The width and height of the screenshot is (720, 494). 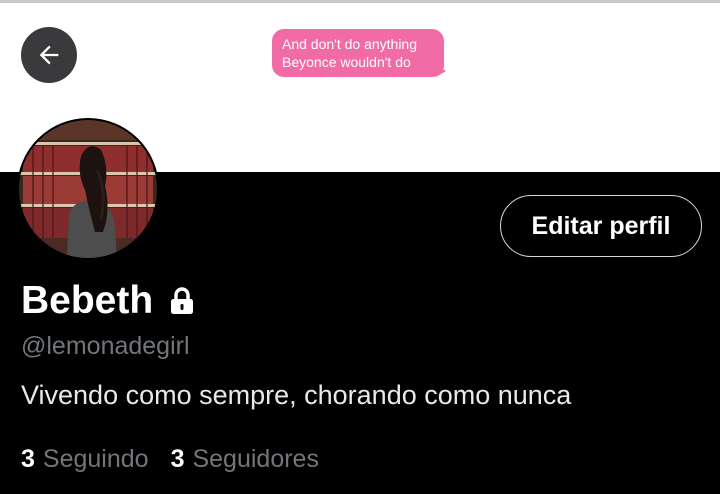 I want to click on following-label: Seguindo, so click(x=95, y=459).